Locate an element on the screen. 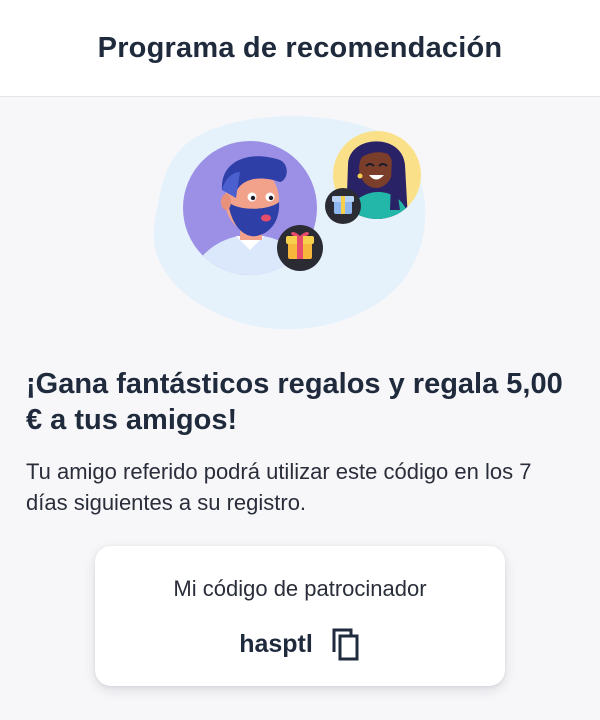 This screenshot has height=720, width=600. app-header: Programa de recomendación is located at coordinates (300, 48).